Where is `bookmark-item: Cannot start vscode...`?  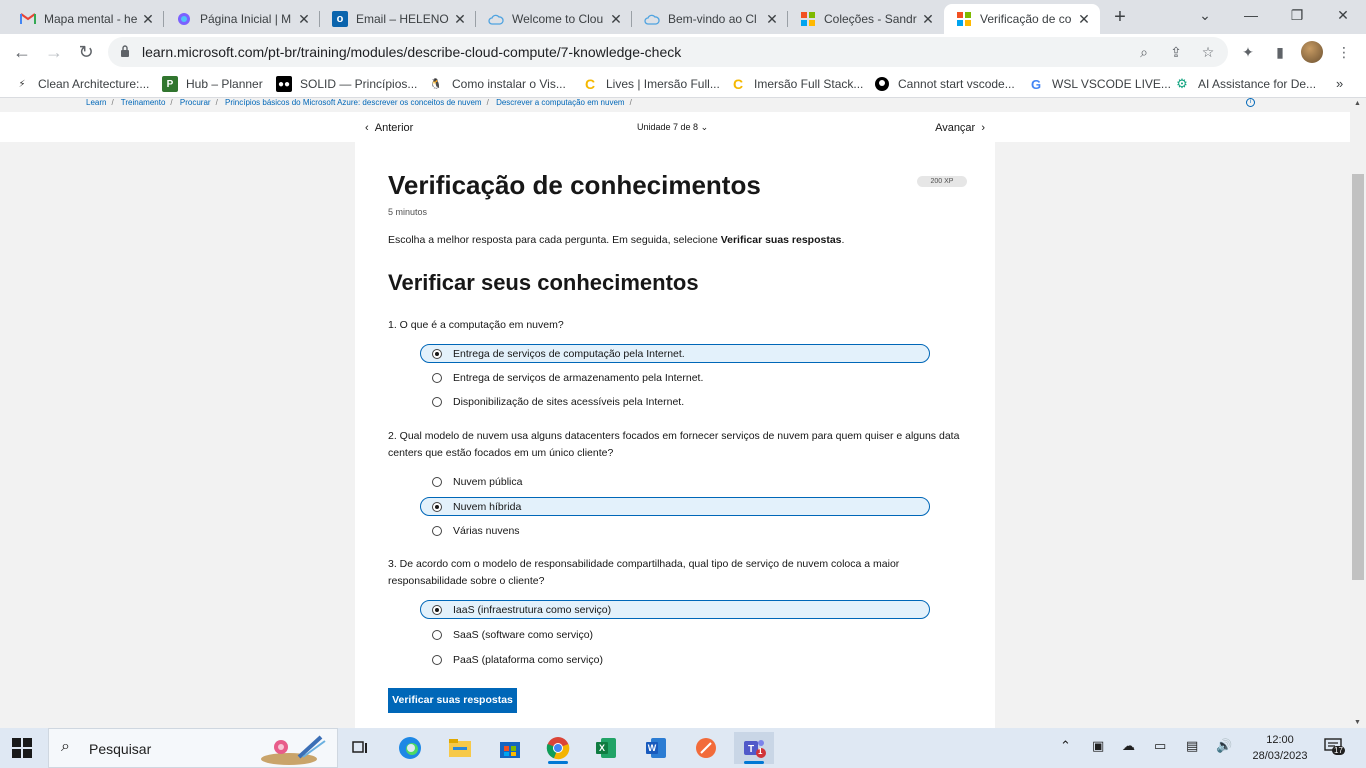
bookmark-item: Cannot start vscode... is located at coordinates (944, 84).